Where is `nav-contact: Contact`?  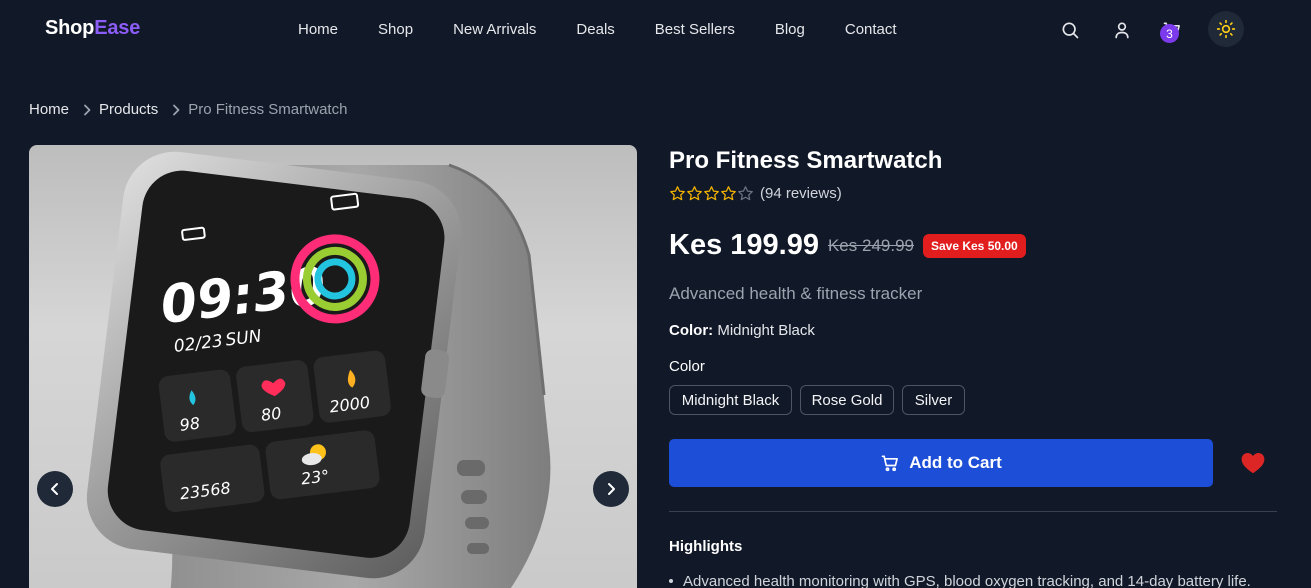
nav-contact: Contact is located at coordinates (871, 29).